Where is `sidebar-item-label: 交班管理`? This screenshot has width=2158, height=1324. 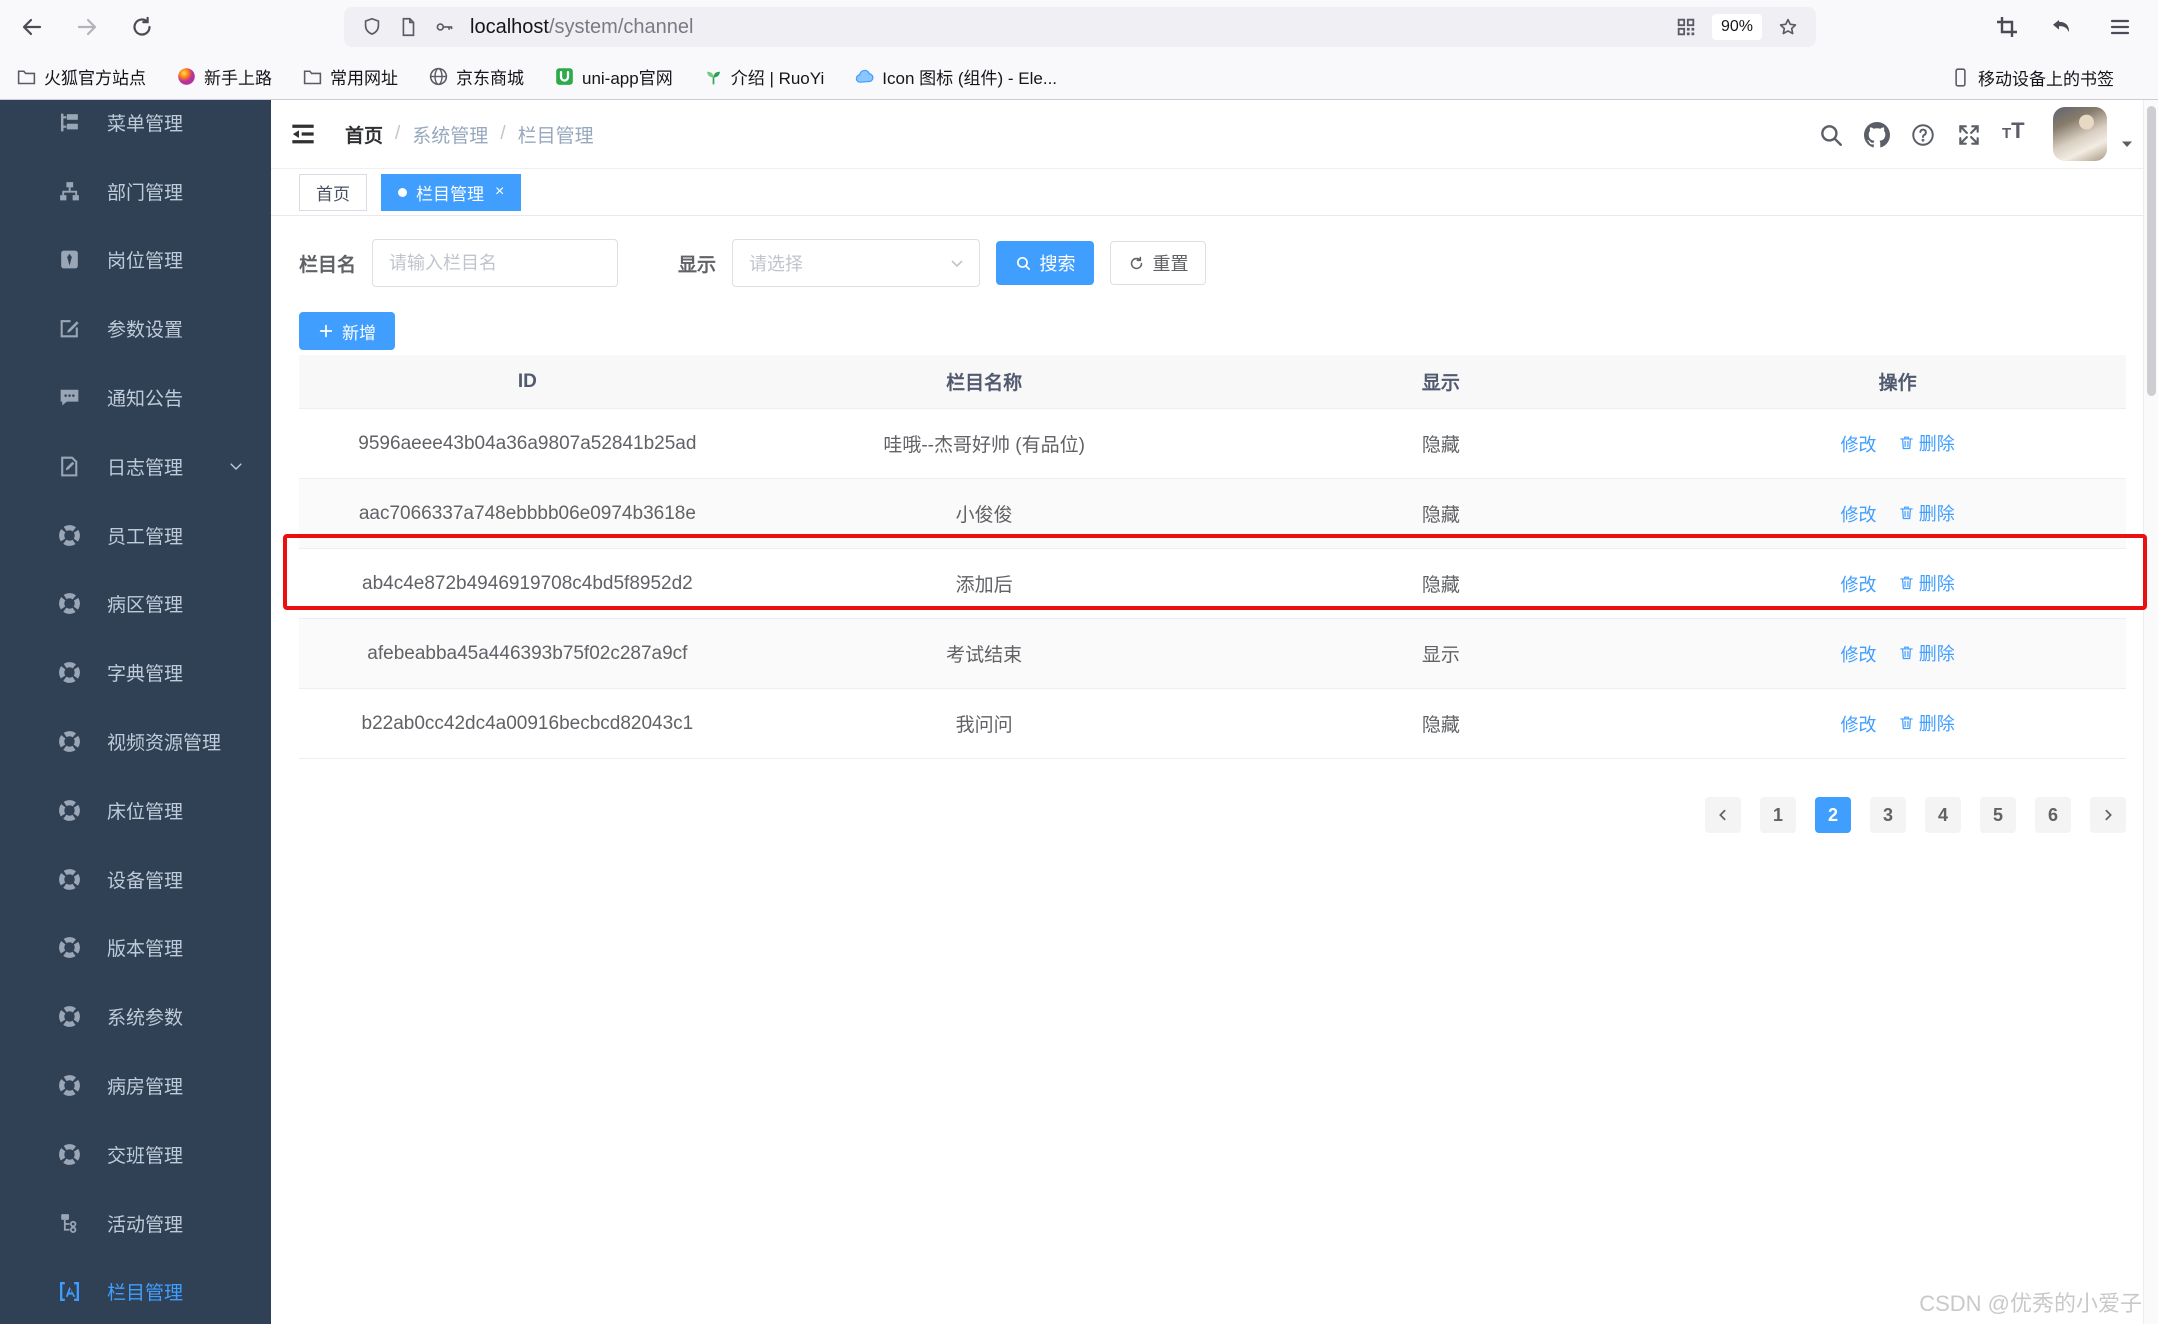 sidebar-item-label: 交班管理 is located at coordinates (145, 1156).